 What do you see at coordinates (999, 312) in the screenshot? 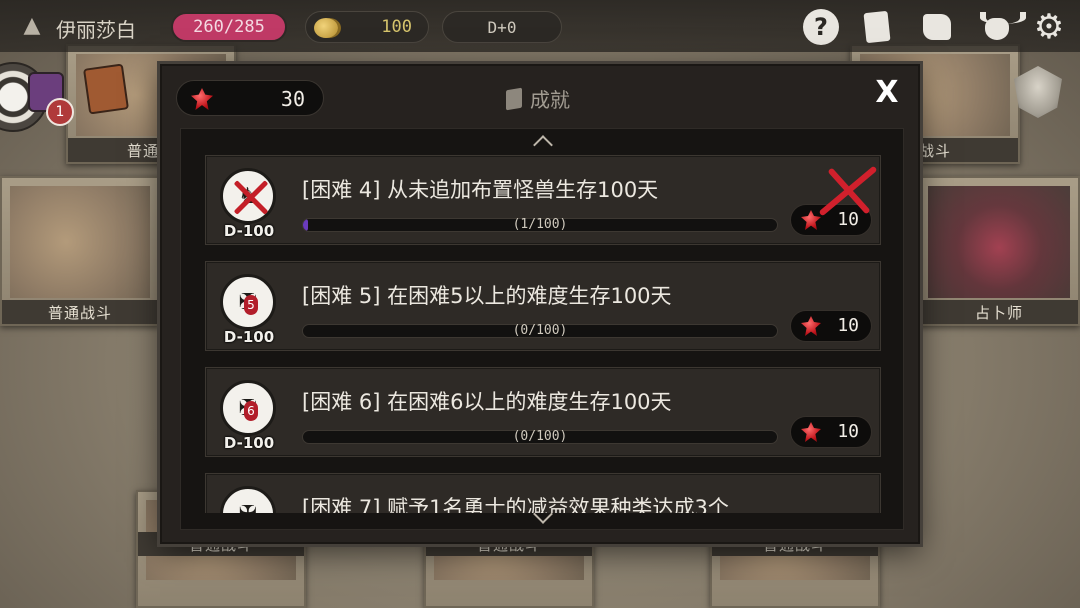
I see `card-label: 占卜师` at bounding box center [999, 312].